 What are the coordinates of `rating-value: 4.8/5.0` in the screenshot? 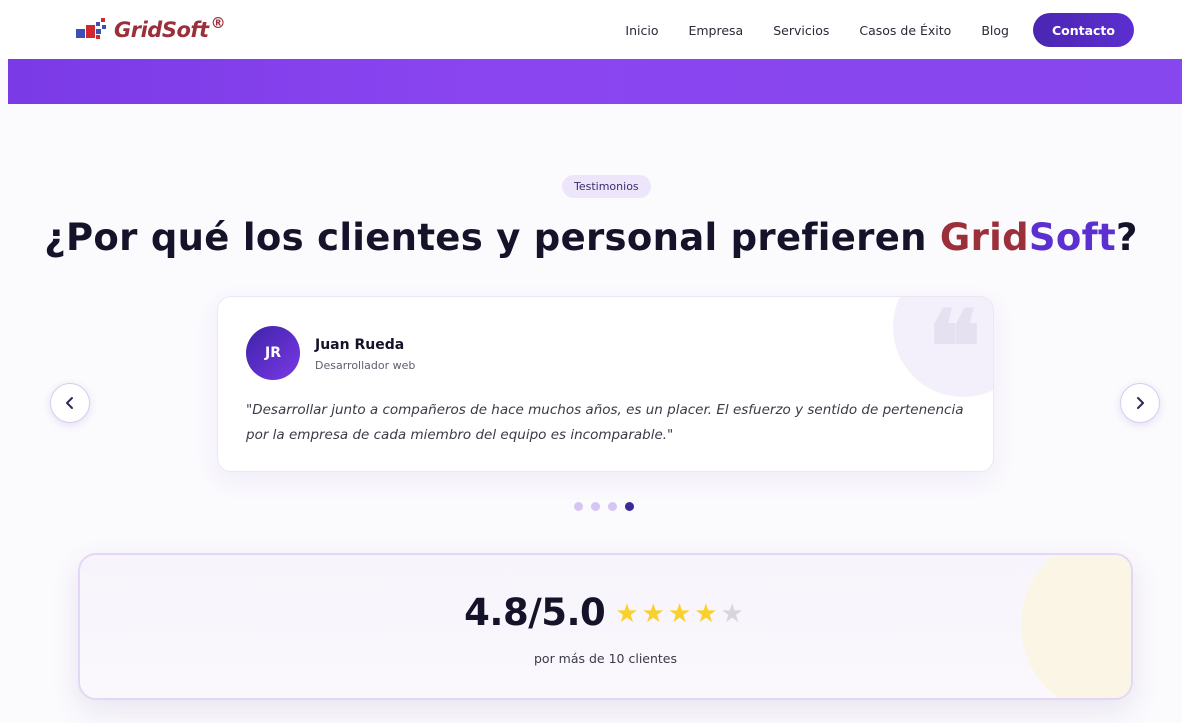 It's located at (535, 612).